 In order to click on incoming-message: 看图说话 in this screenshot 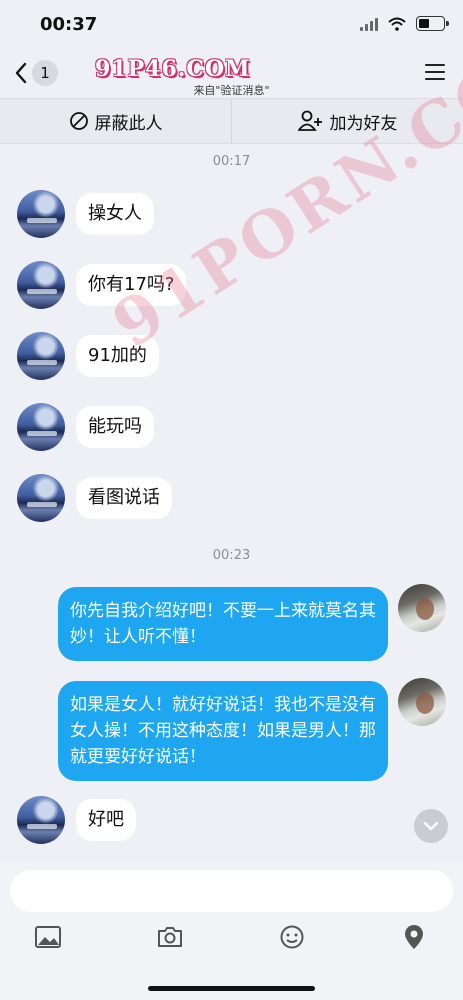, I will do `click(124, 498)`.